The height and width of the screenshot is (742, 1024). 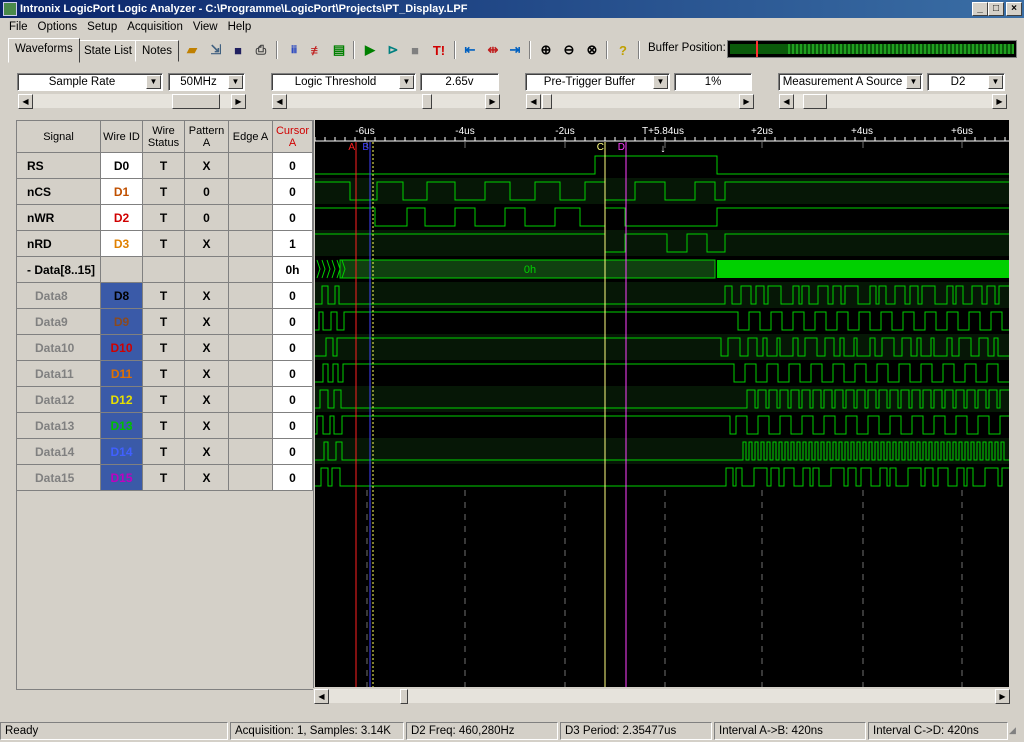 I want to click on menu-options: Options, so click(x=58, y=27).